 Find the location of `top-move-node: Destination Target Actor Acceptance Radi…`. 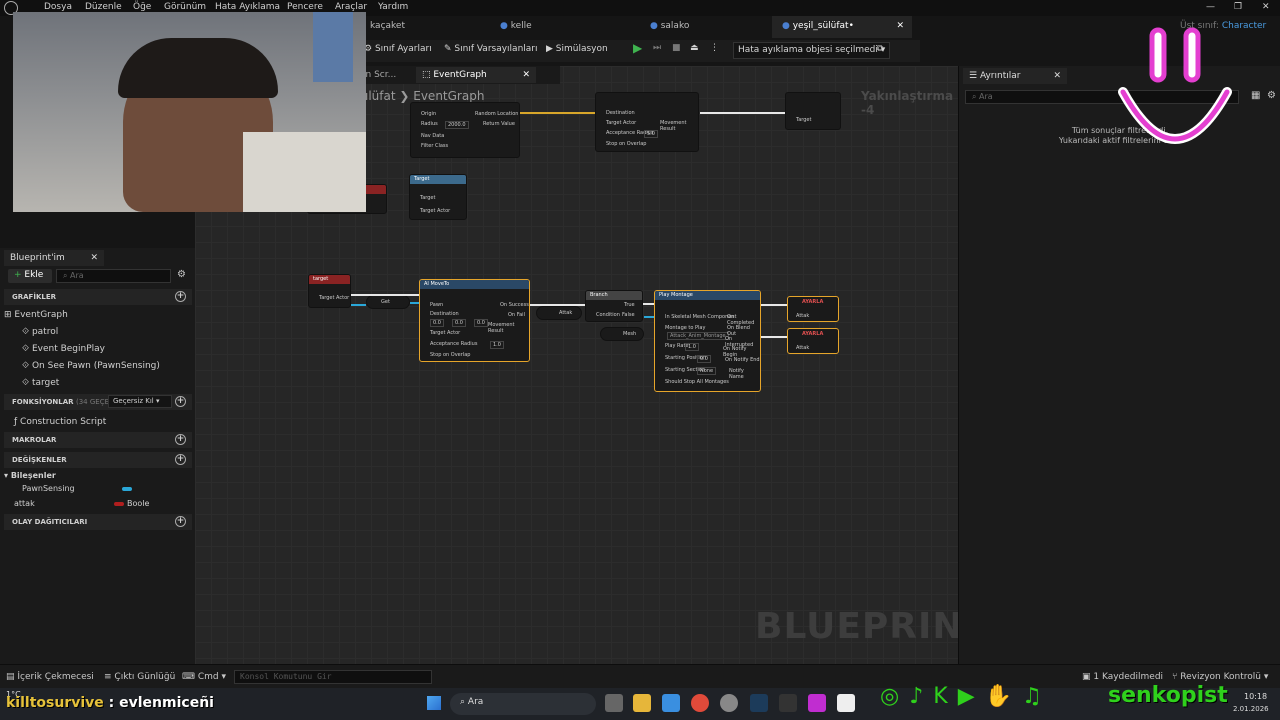

top-move-node: Destination Target Actor Acceptance Radi… is located at coordinates (647, 122).